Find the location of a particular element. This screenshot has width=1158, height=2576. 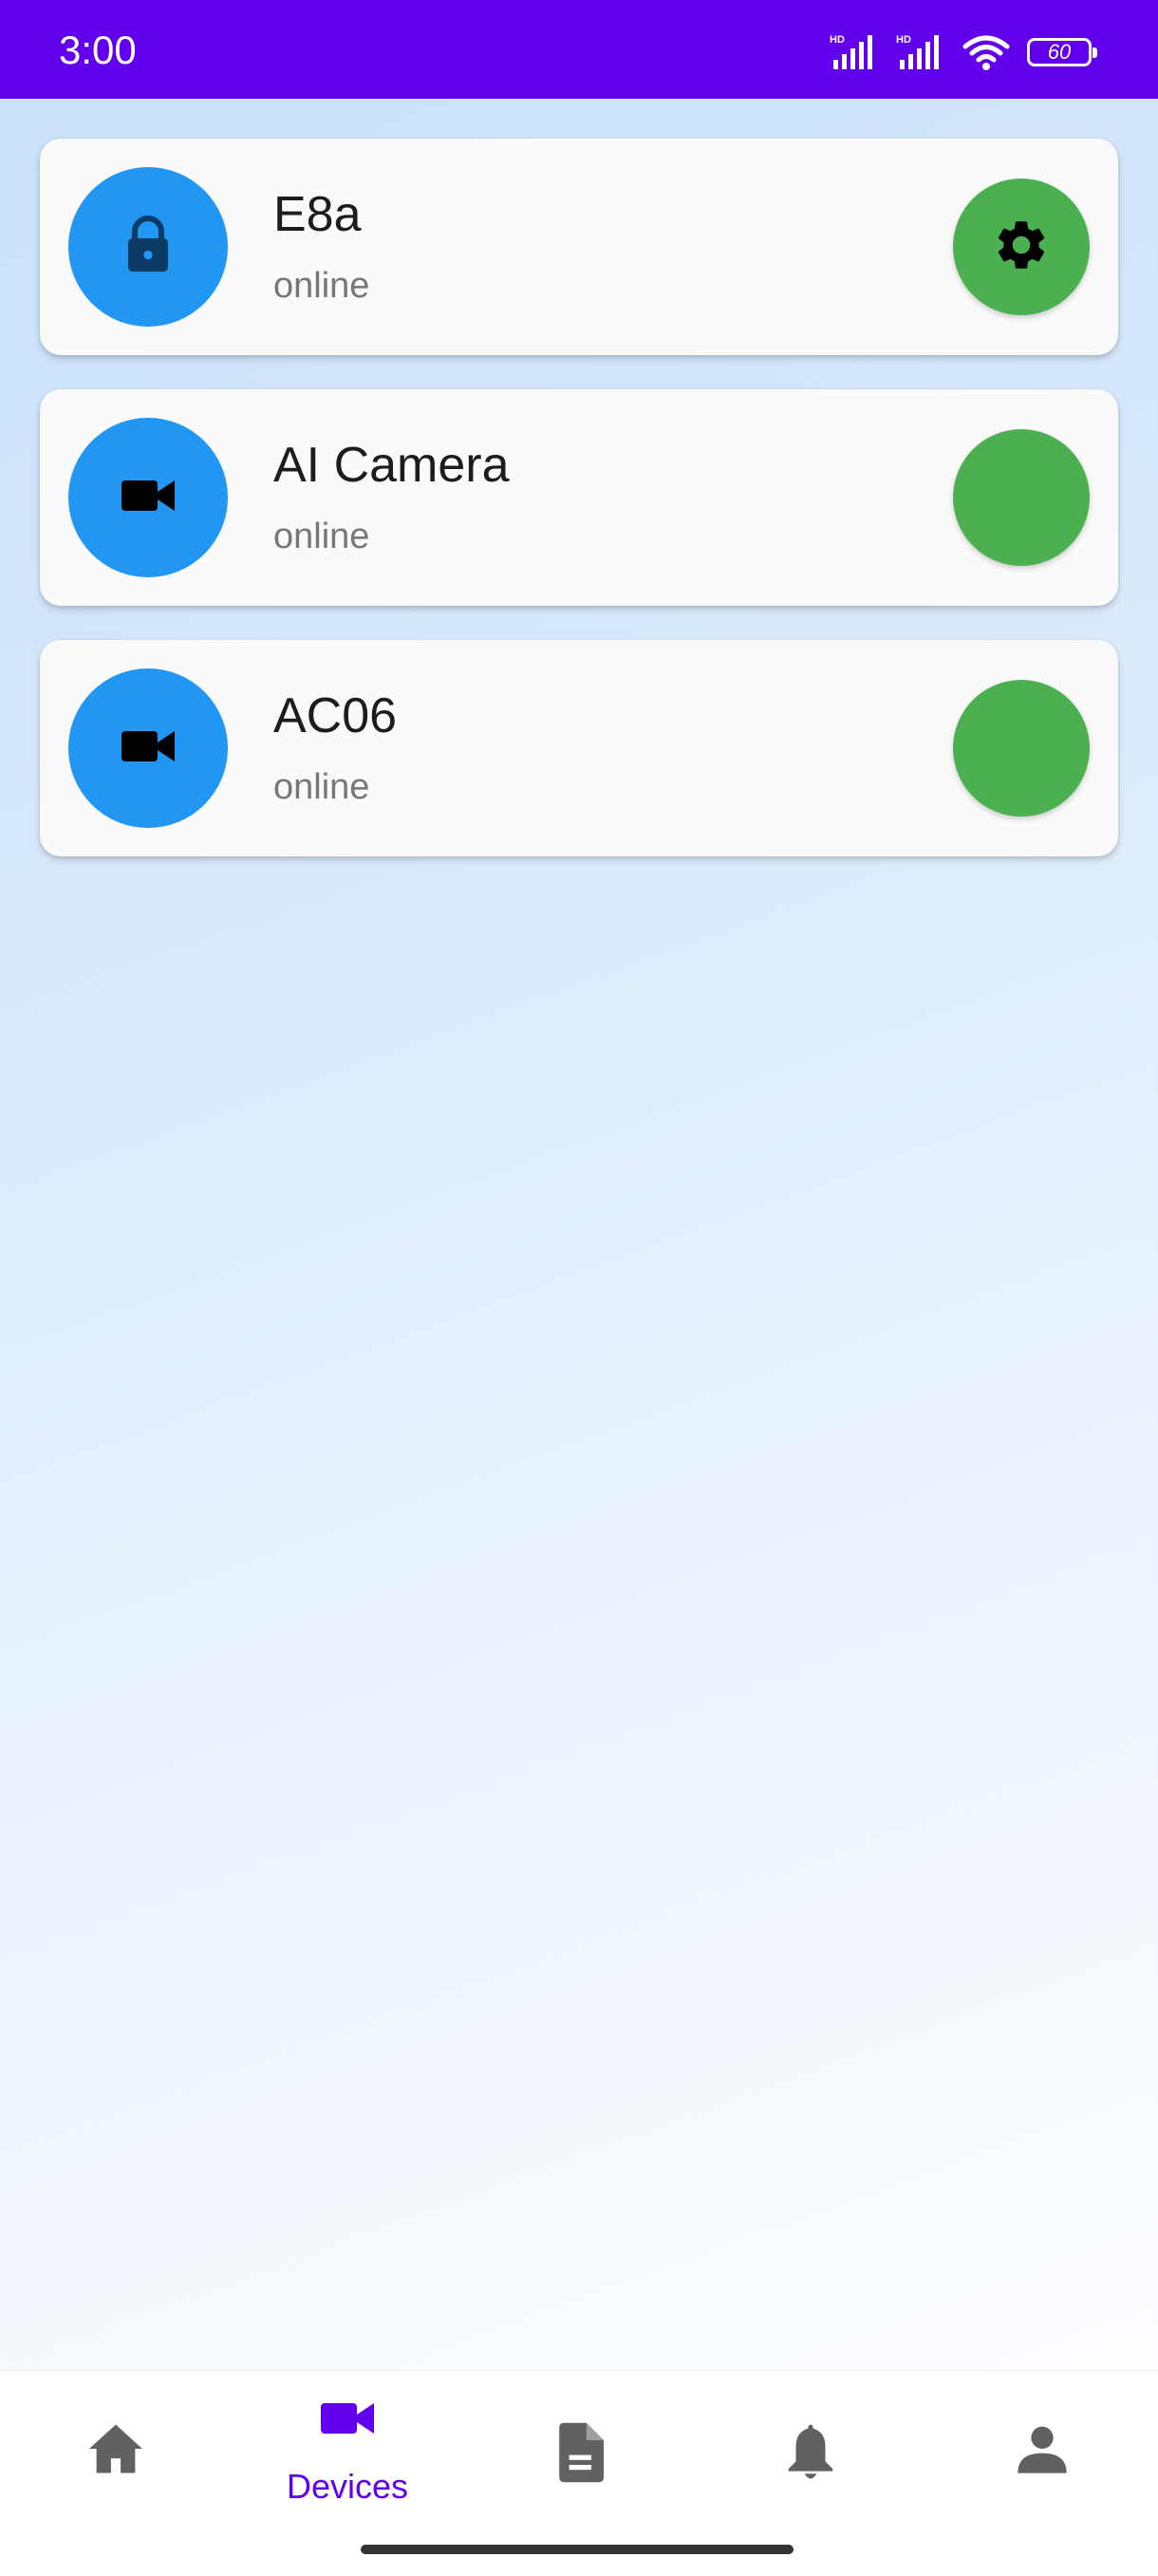

device-card-e8a: E8a online is located at coordinates (579, 247).